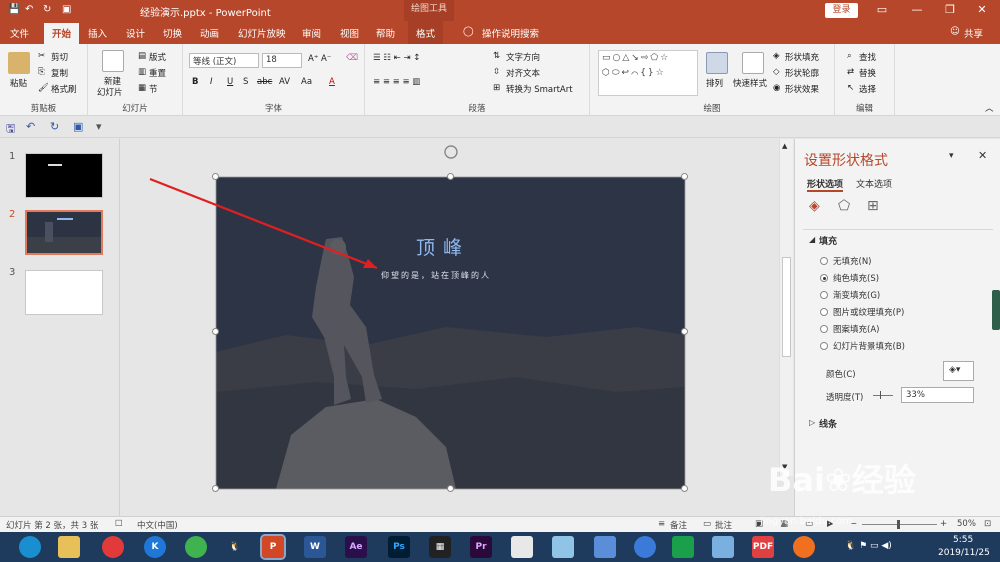 This screenshot has height=562, width=1000. Describe the element at coordinates (825, 184) in the screenshot. I see `tab-shape-options: 形状选项` at that location.